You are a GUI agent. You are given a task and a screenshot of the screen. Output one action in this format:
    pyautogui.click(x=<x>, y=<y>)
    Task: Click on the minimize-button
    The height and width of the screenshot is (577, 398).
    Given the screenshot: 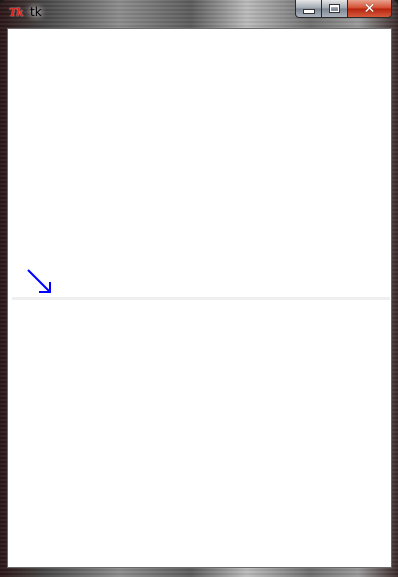 What is the action you would take?
    pyautogui.click(x=308, y=9)
    